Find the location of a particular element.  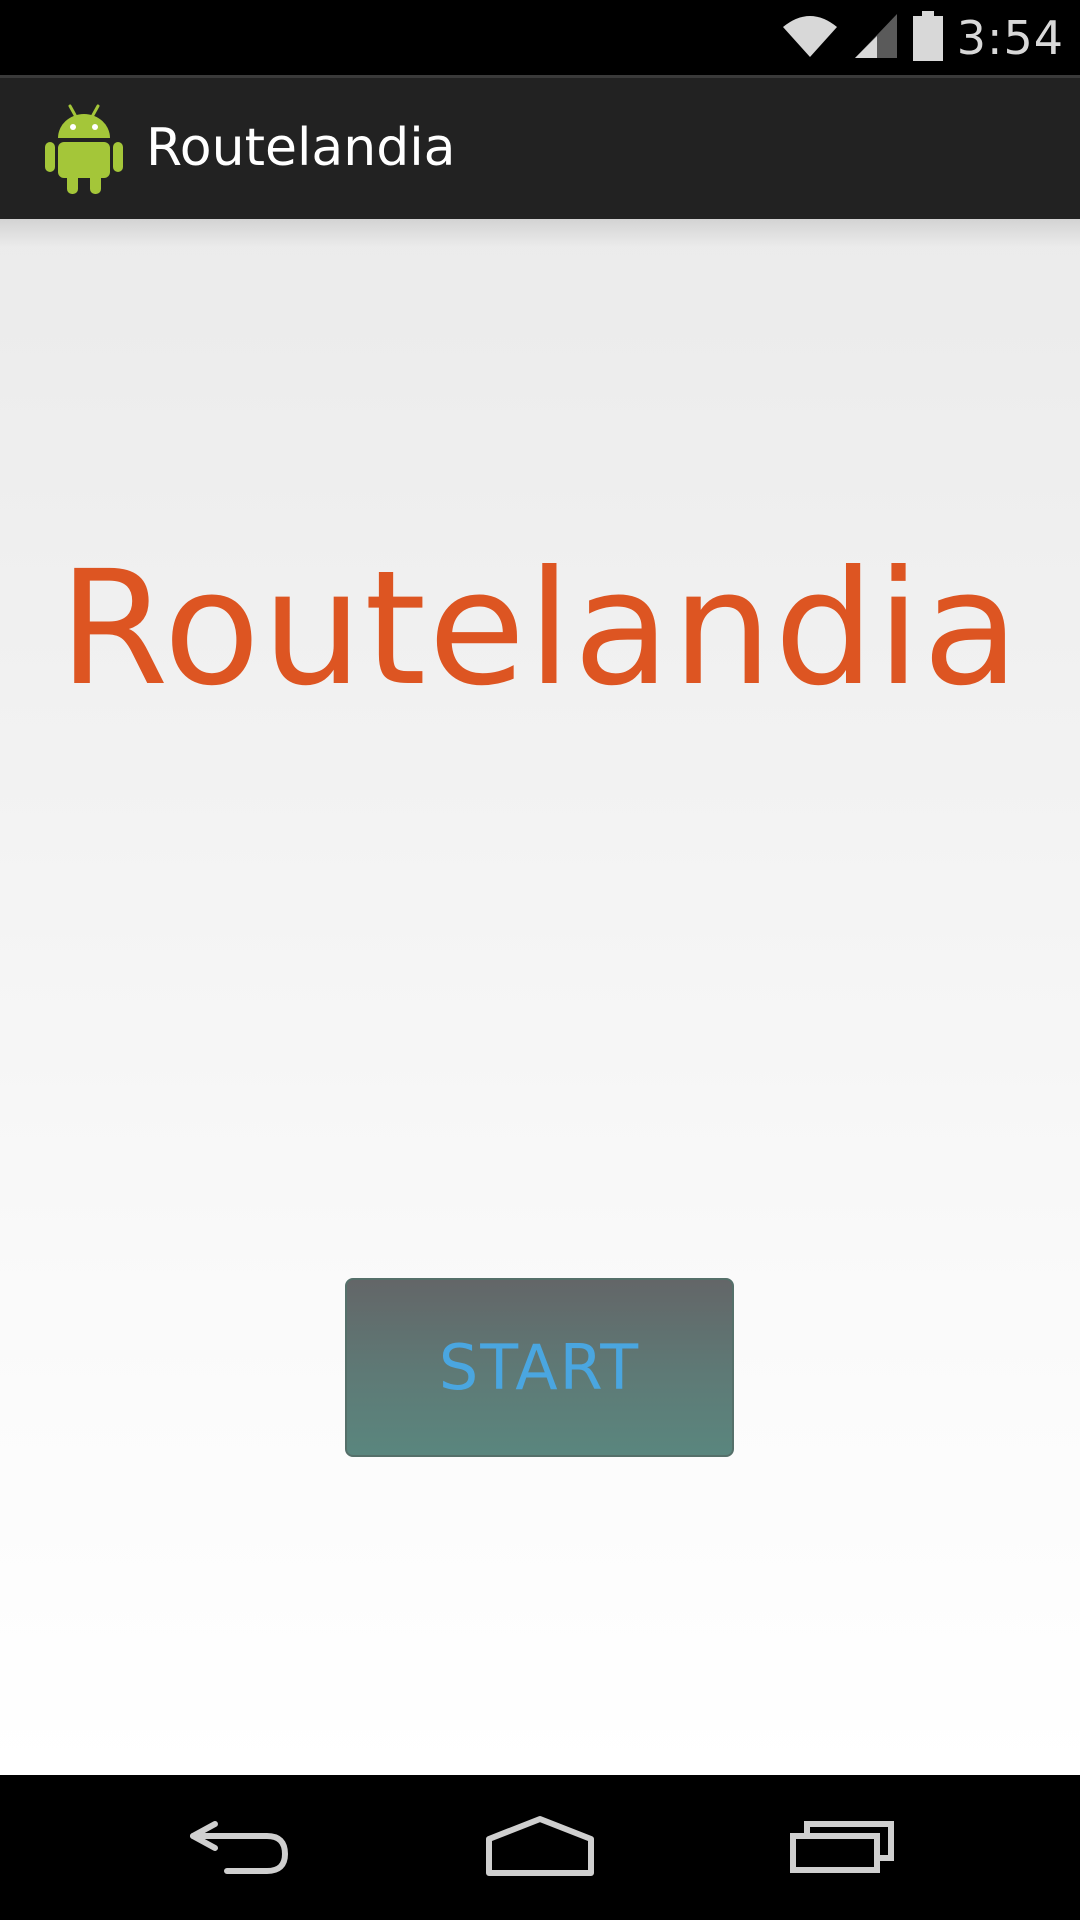

start-button: START is located at coordinates (539, 1367).